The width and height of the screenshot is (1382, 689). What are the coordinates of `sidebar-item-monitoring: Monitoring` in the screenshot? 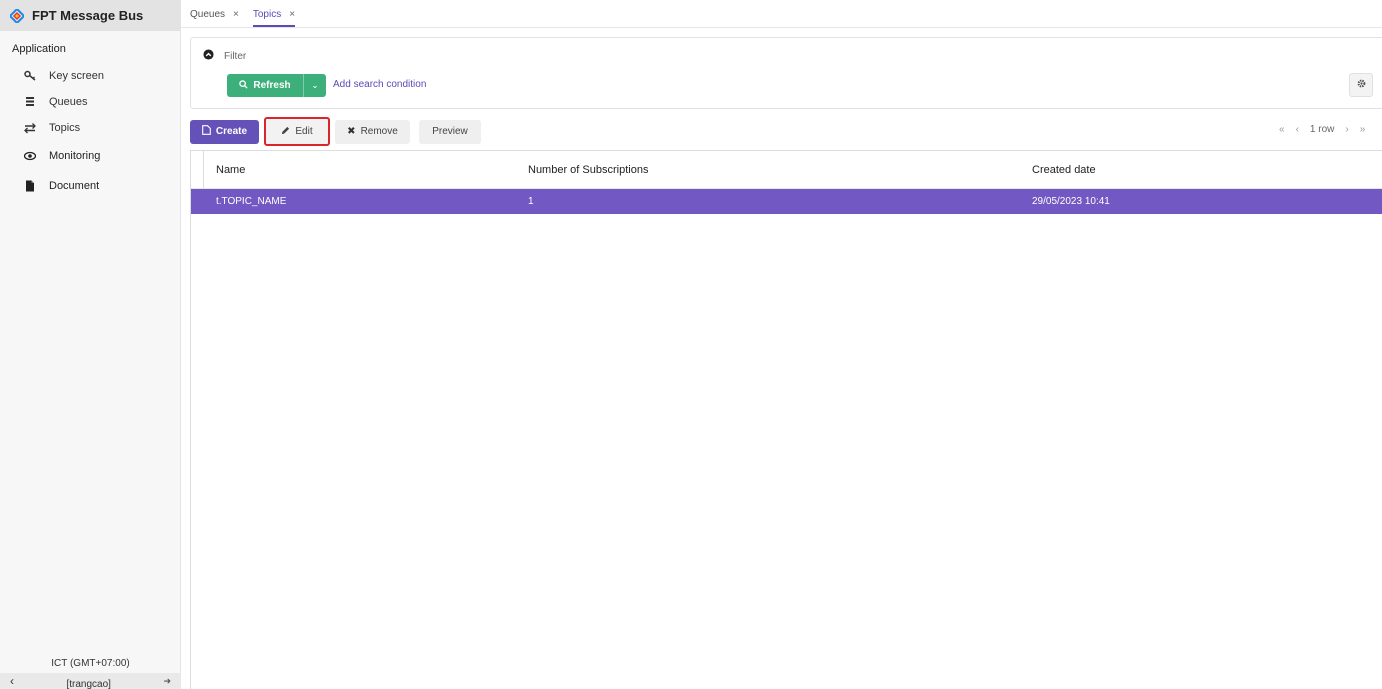 It's located at (90, 156).